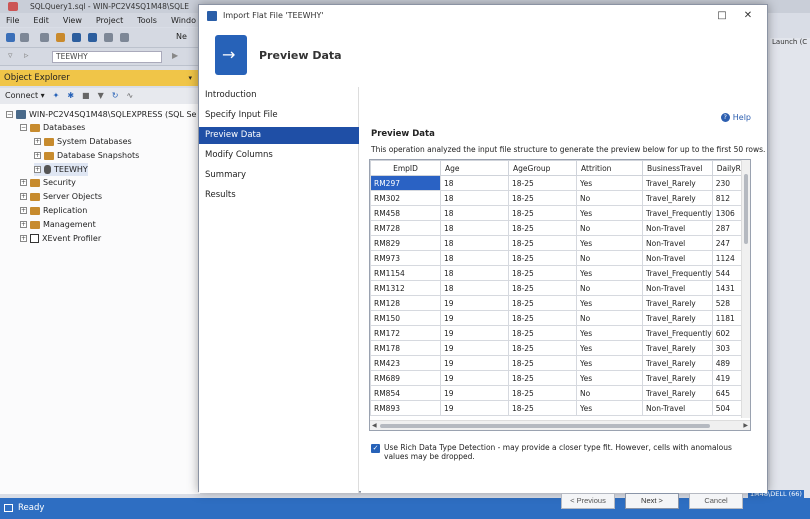 The image size is (810, 519). I want to click on tree-xevent-profiler: + XEvent Profiler, so click(60, 238).